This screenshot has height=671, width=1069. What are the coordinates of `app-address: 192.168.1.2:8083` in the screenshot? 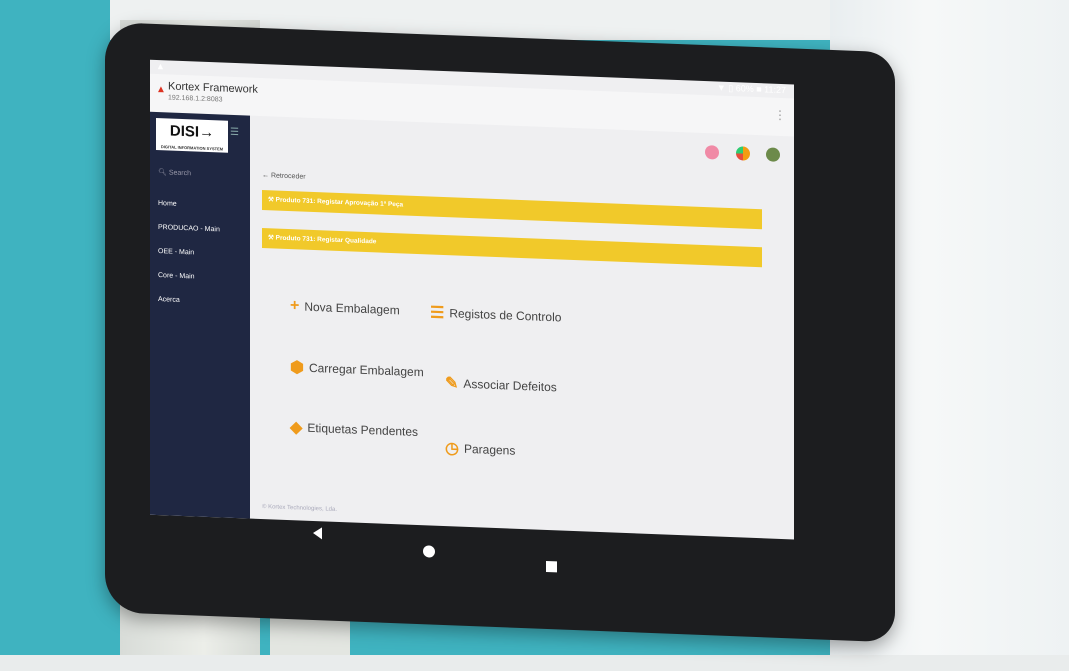 It's located at (195, 99).